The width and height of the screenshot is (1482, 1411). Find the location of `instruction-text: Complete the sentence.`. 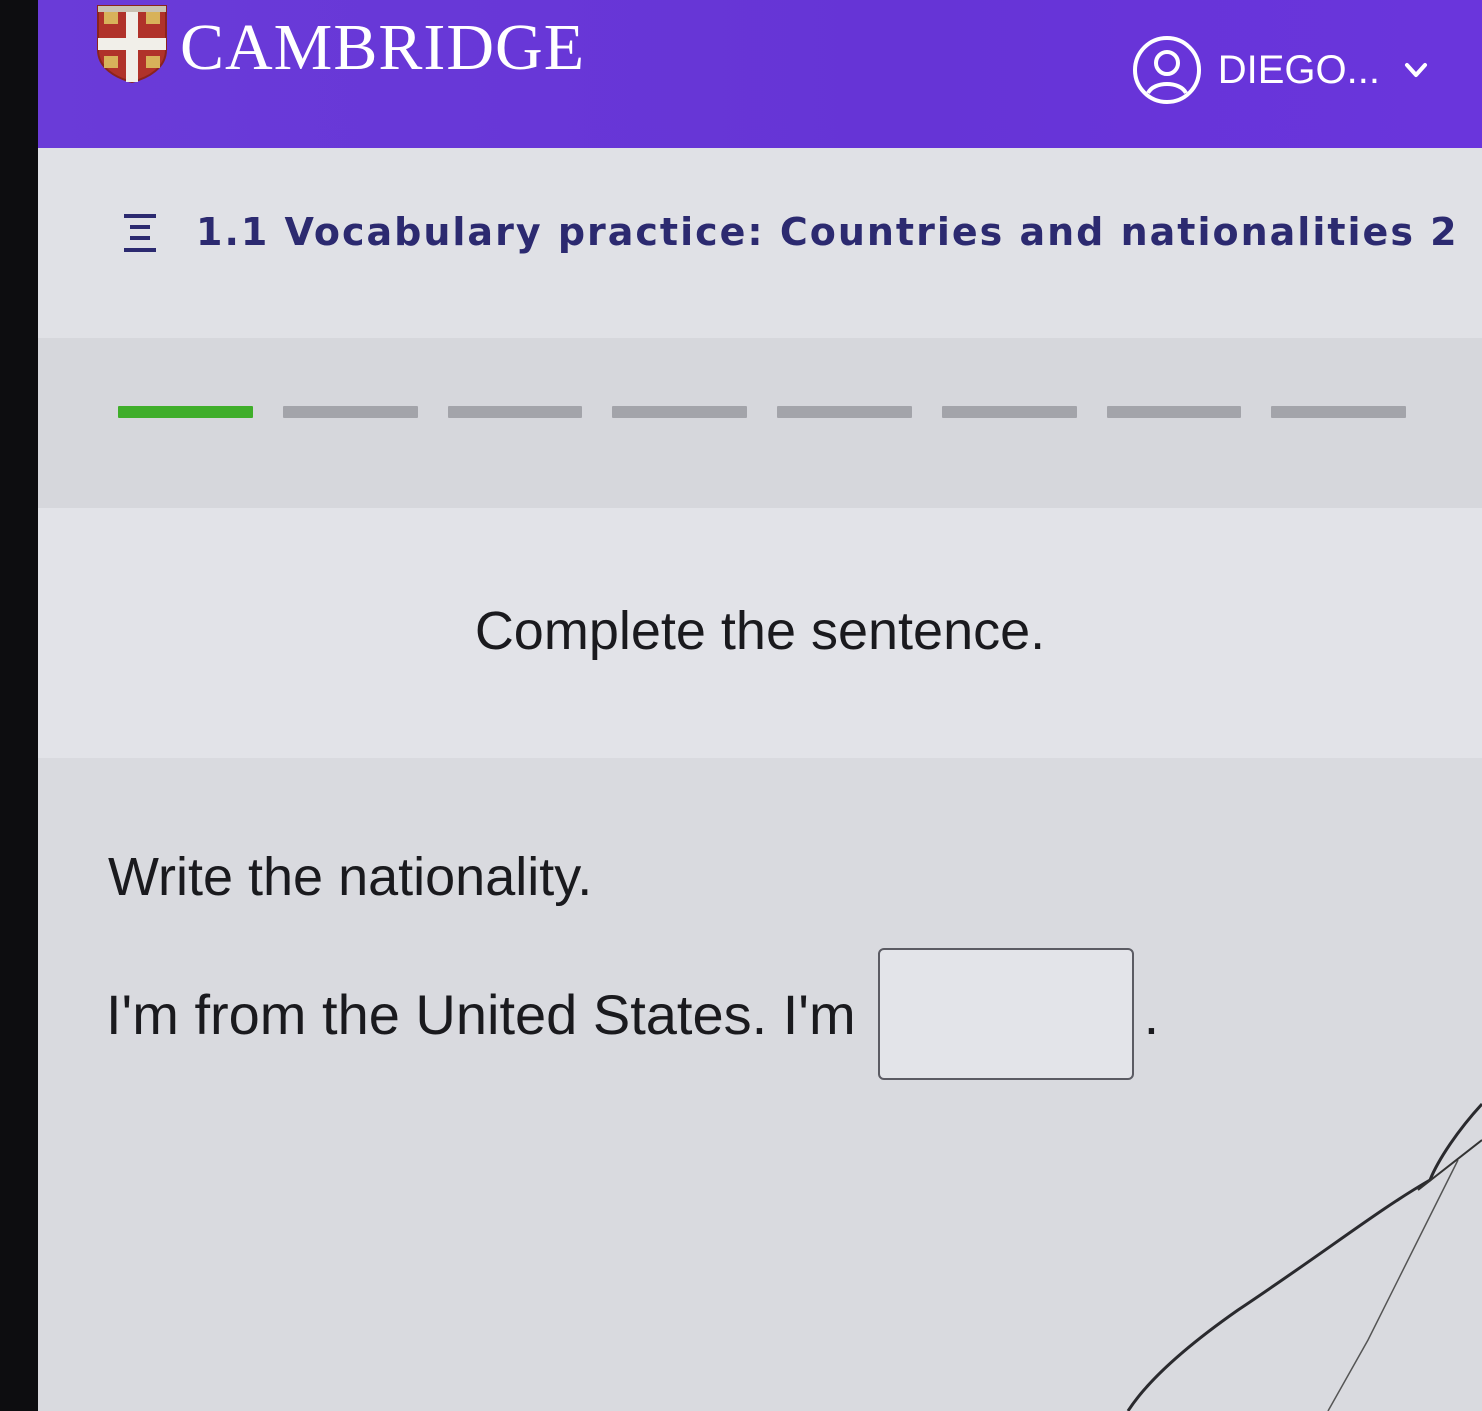

instruction-text: Complete the sentence. is located at coordinates (760, 631).